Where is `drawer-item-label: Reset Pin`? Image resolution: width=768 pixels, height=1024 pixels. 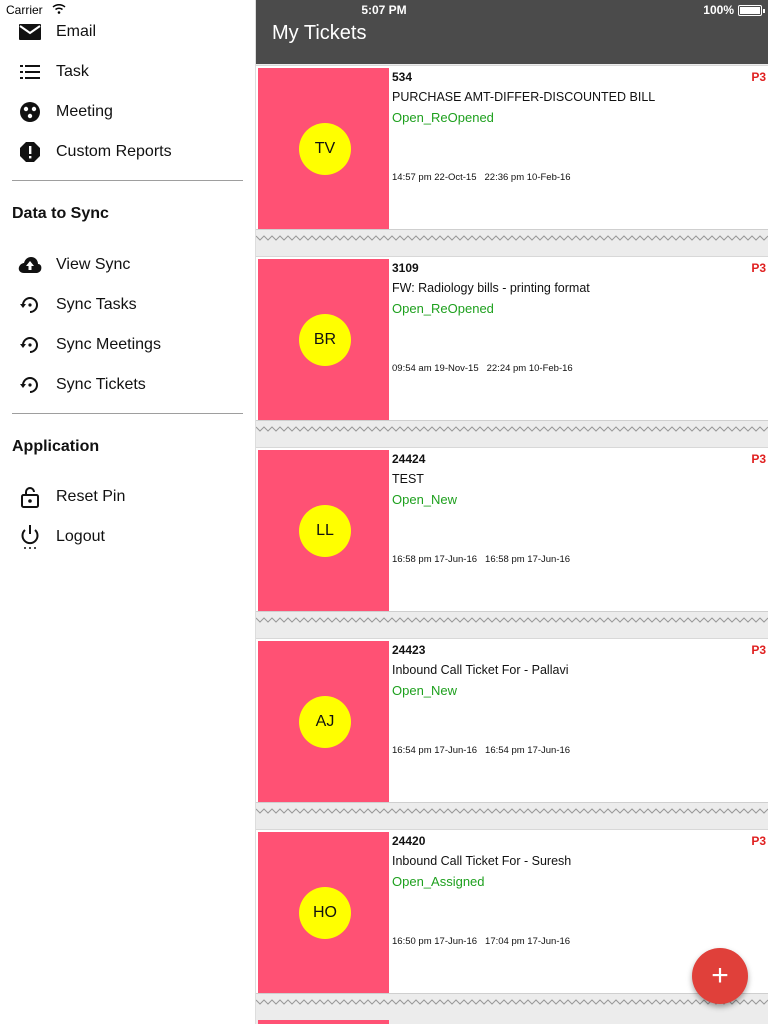
drawer-item-label: Reset Pin is located at coordinates (91, 496).